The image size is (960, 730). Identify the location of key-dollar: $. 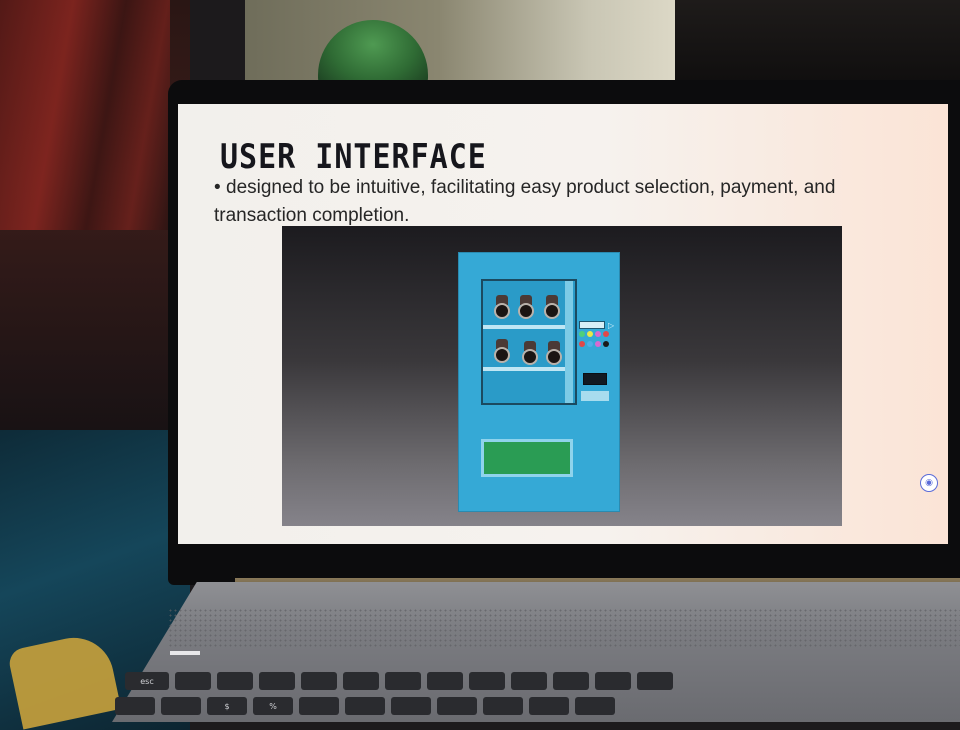
(227, 706).